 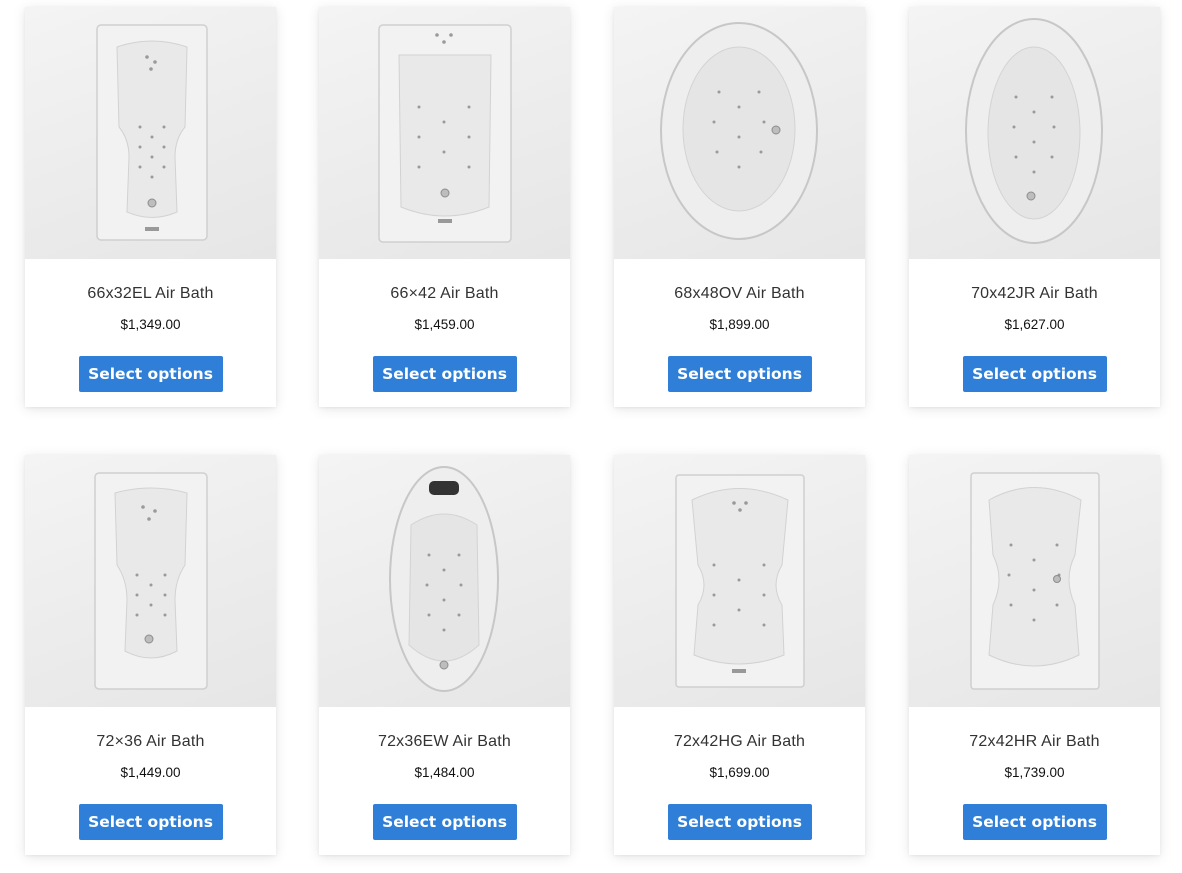 I want to click on product-title: 66×42 Air Bath, so click(x=444, y=294).